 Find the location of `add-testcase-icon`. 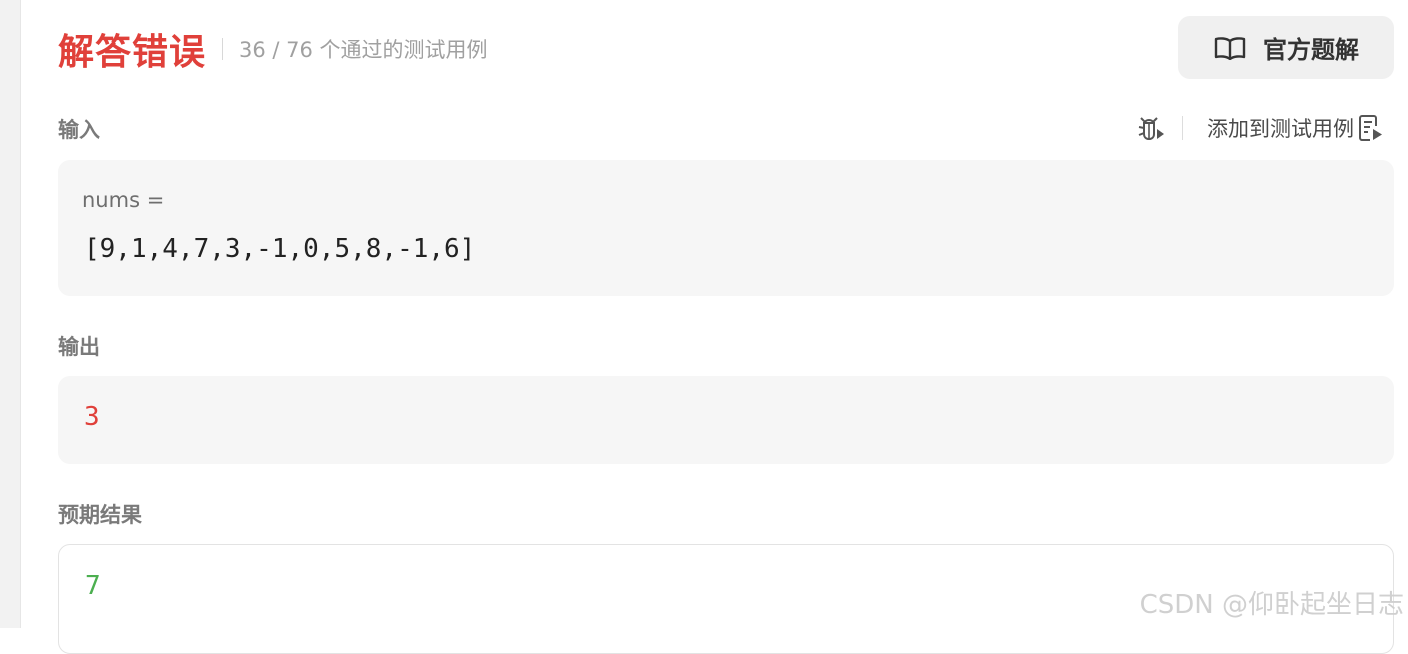

add-testcase-icon is located at coordinates (1371, 128).